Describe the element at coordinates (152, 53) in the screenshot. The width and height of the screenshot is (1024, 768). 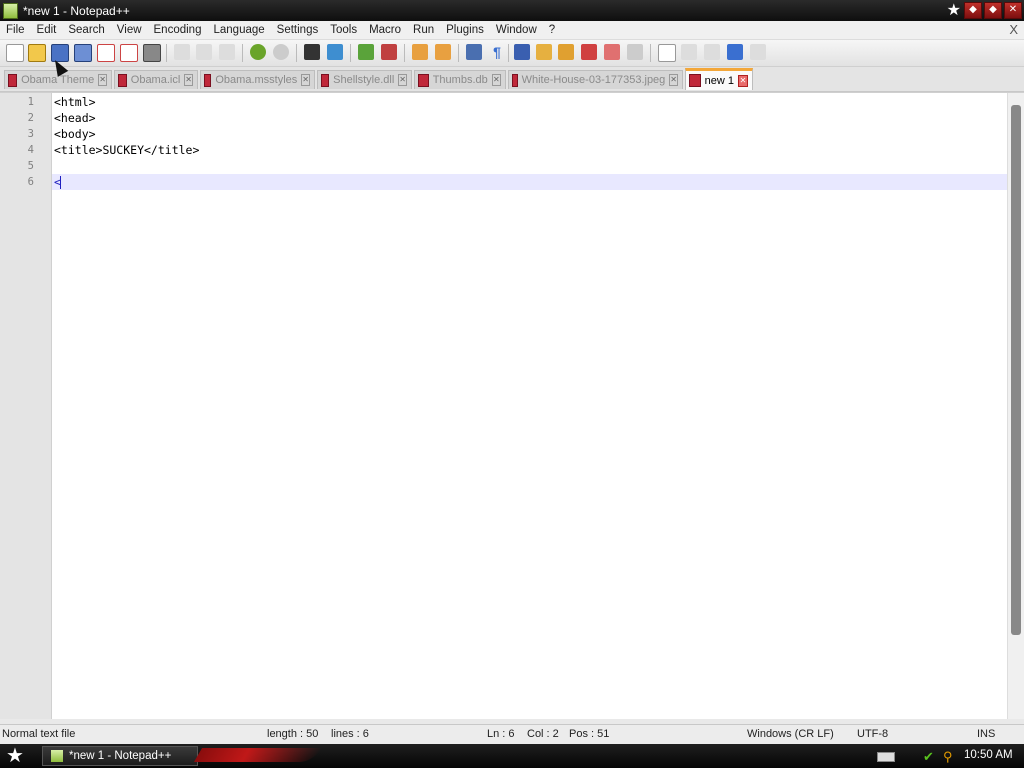
I see `print-icon` at that location.